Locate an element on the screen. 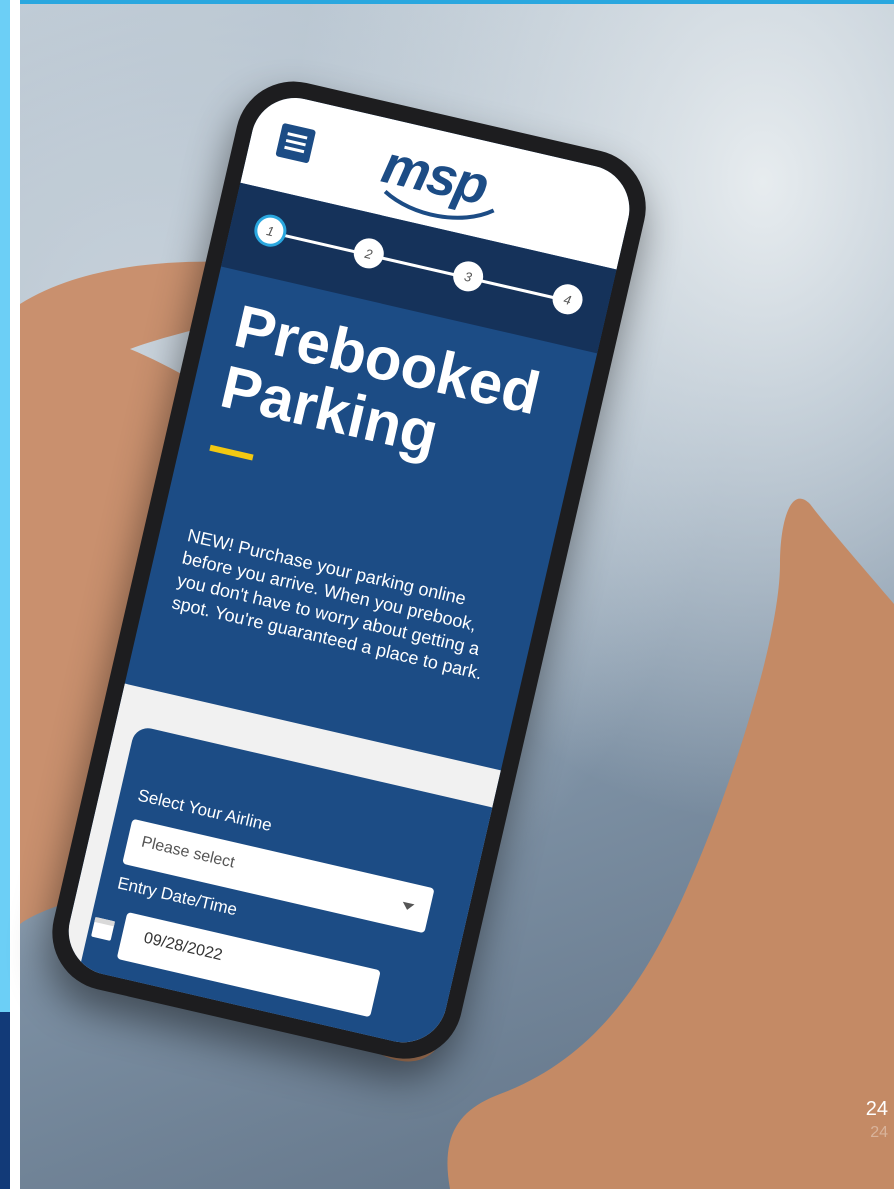 This screenshot has width=894, height=1189. step-1: 1 is located at coordinates (270, 230).